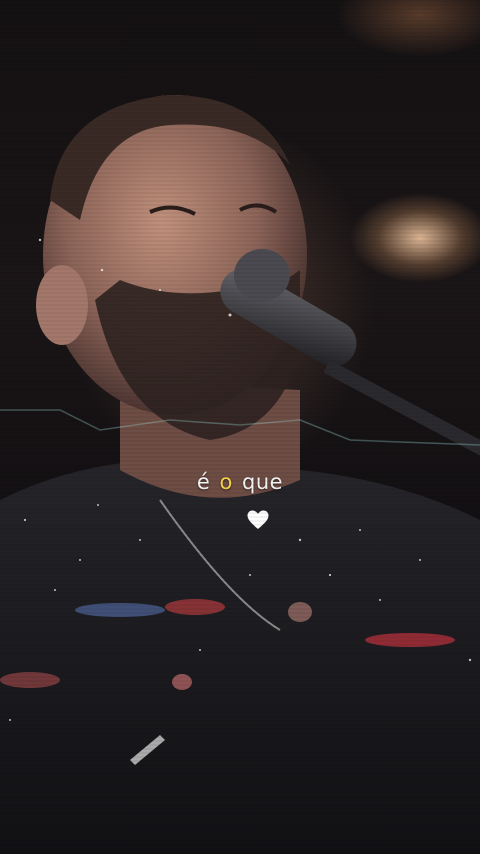 Image resolution: width=480 pixels, height=854 pixels. I want to click on lyric-line: é o que, so click(240, 482).